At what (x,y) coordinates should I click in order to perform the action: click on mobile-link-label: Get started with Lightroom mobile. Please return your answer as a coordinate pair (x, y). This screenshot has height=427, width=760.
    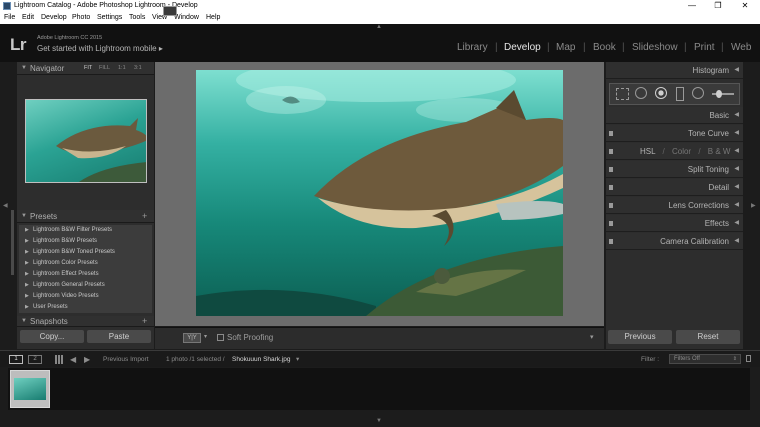
    Looking at the image, I should click on (97, 48).